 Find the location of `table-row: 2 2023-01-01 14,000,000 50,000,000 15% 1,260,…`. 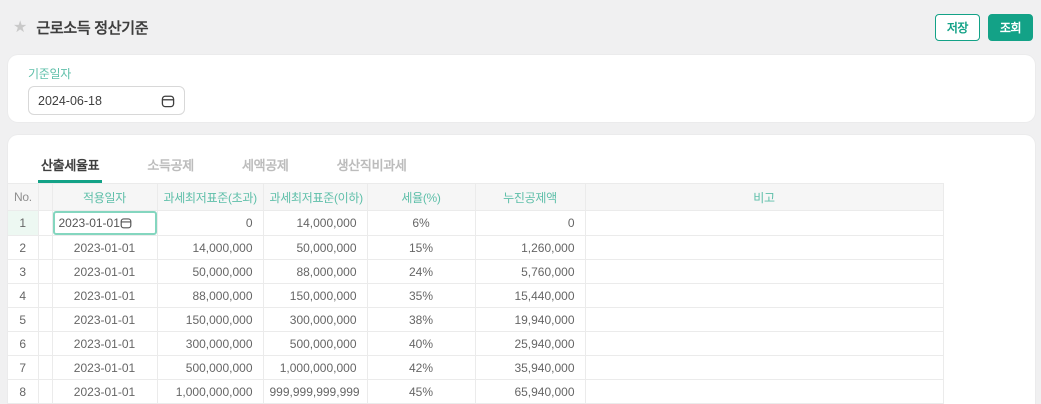

table-row: 2 2023-01-01 14,000,000 50,000,000 15% 1,260,… is located at coordinates (476, 247).